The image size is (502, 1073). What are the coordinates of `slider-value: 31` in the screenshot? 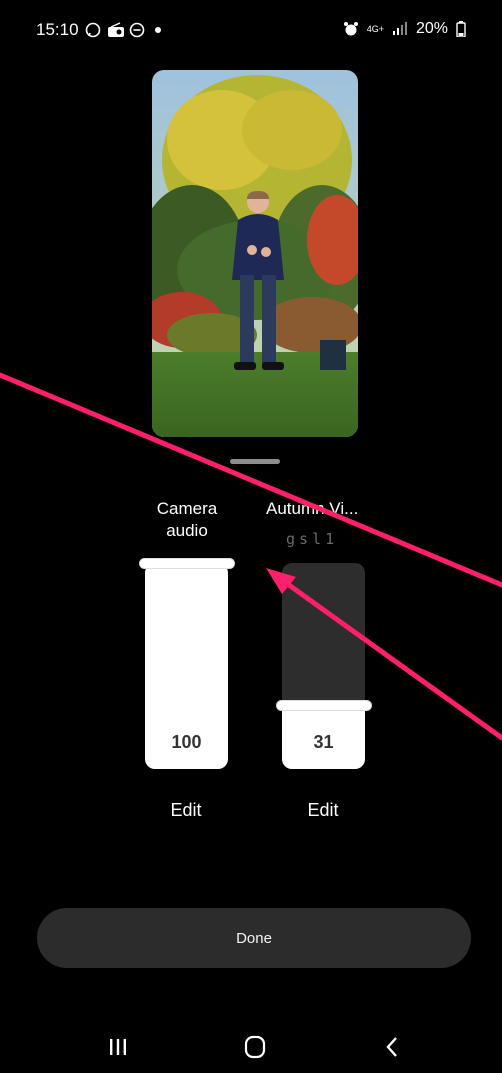 It's located at (323, 742).